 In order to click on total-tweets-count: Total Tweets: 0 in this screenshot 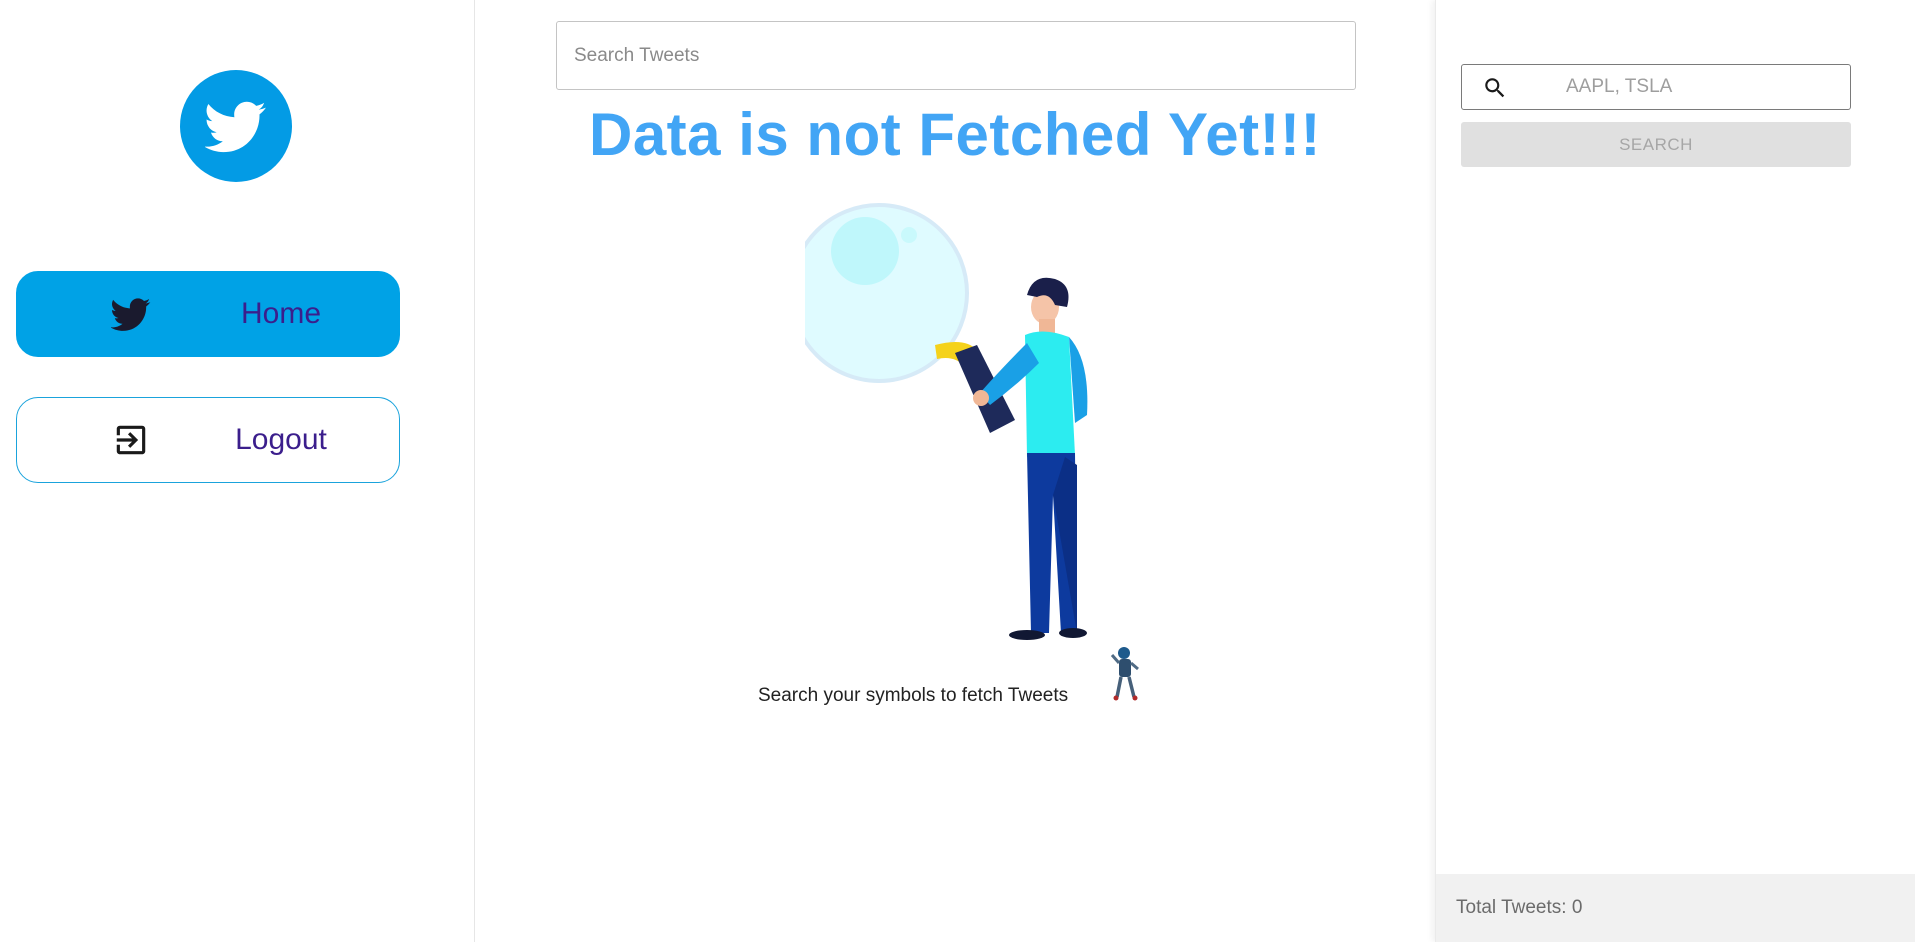, I will do `click(1519, 907)`.